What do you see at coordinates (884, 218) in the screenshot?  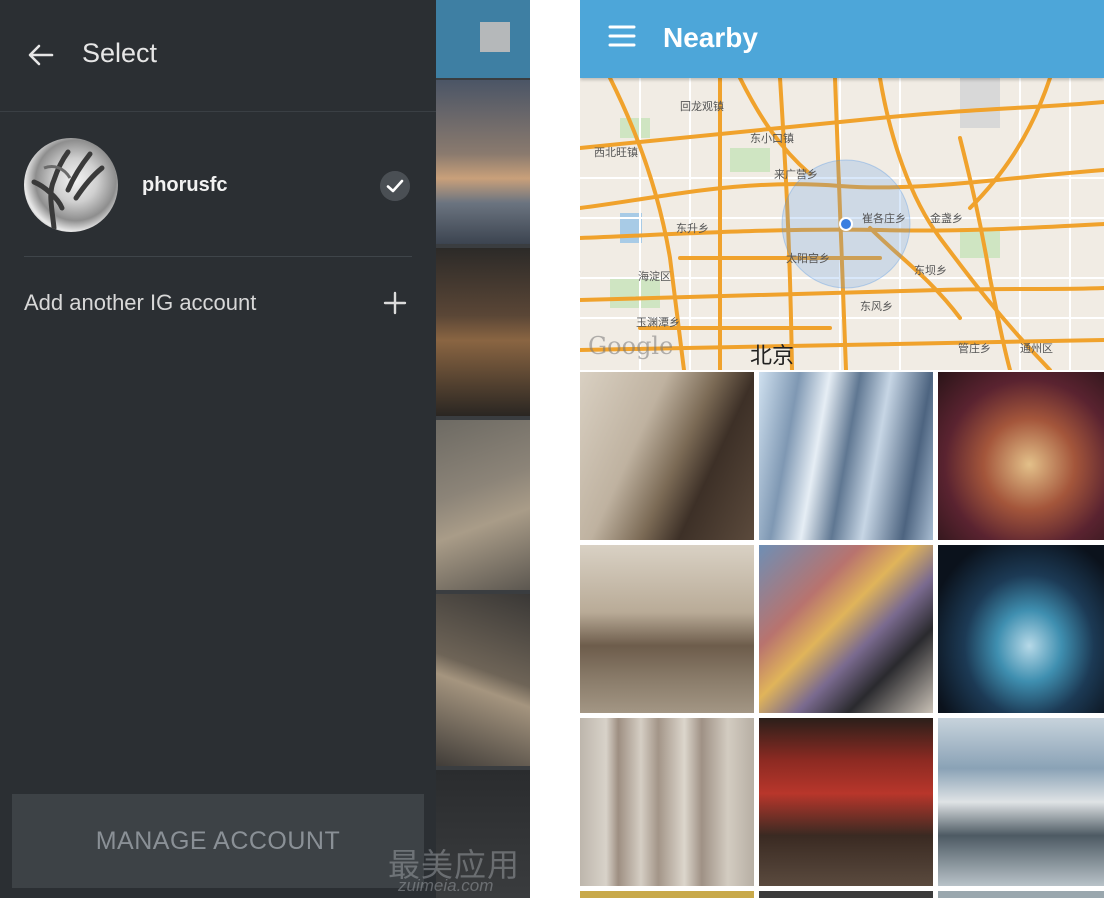 I see `map-label: 崔各庄乡` at bounding box center [884, 218].